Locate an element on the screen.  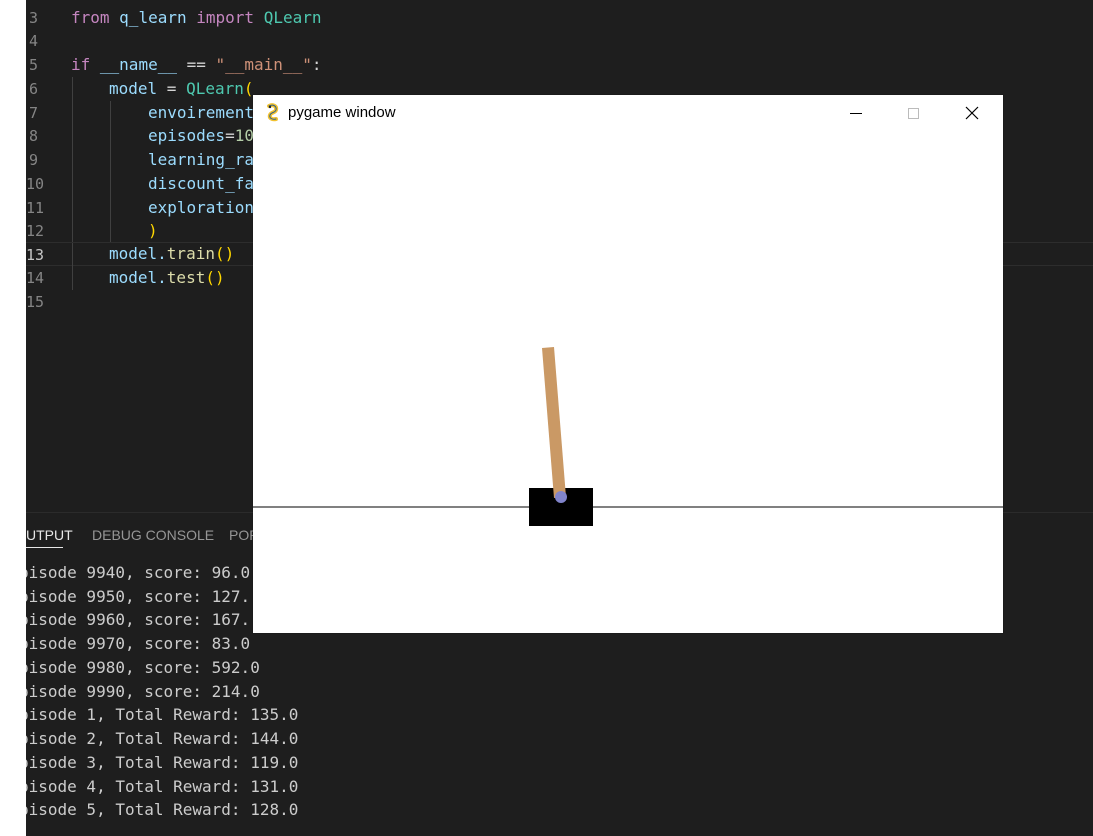
code-text: episodes=10 is located at coordinates (201, 136).